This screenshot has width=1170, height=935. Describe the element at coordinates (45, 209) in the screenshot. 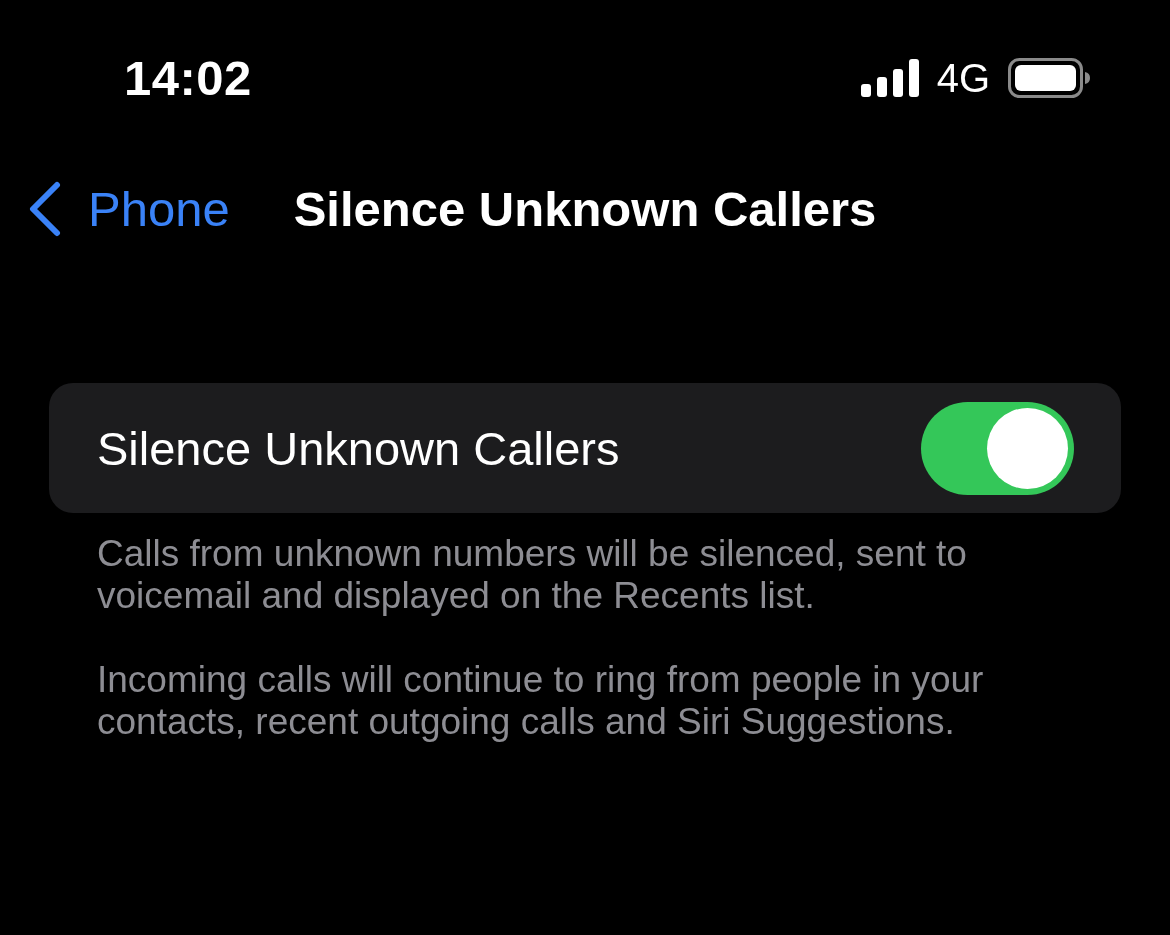

I see `chevron-left-icon` at that location.